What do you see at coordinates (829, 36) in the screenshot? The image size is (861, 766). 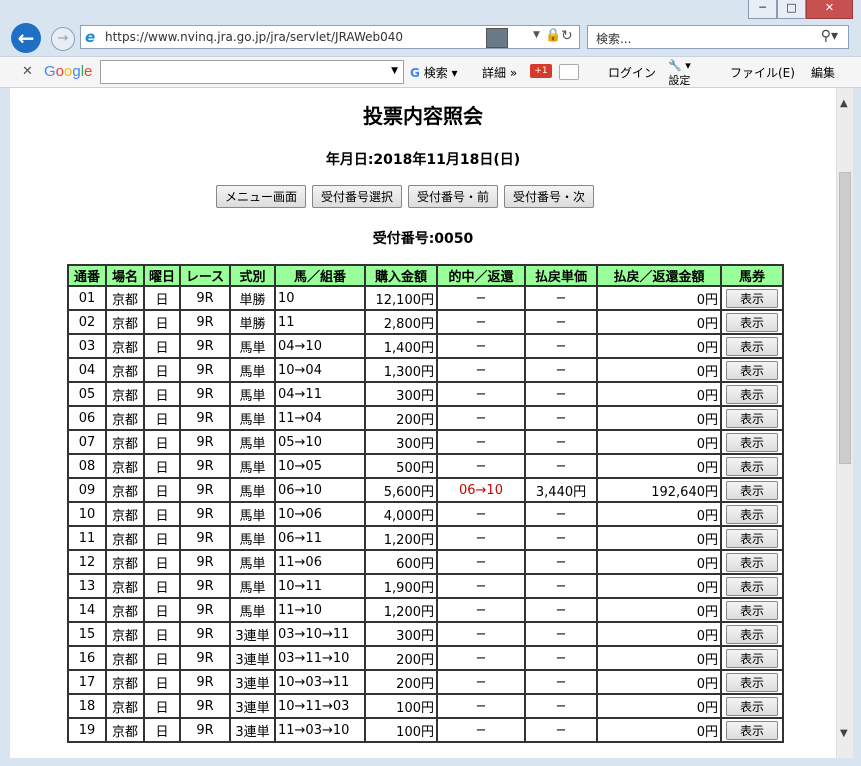 I see `search-icon: ⚲▾` at bounding box center [829, 36].